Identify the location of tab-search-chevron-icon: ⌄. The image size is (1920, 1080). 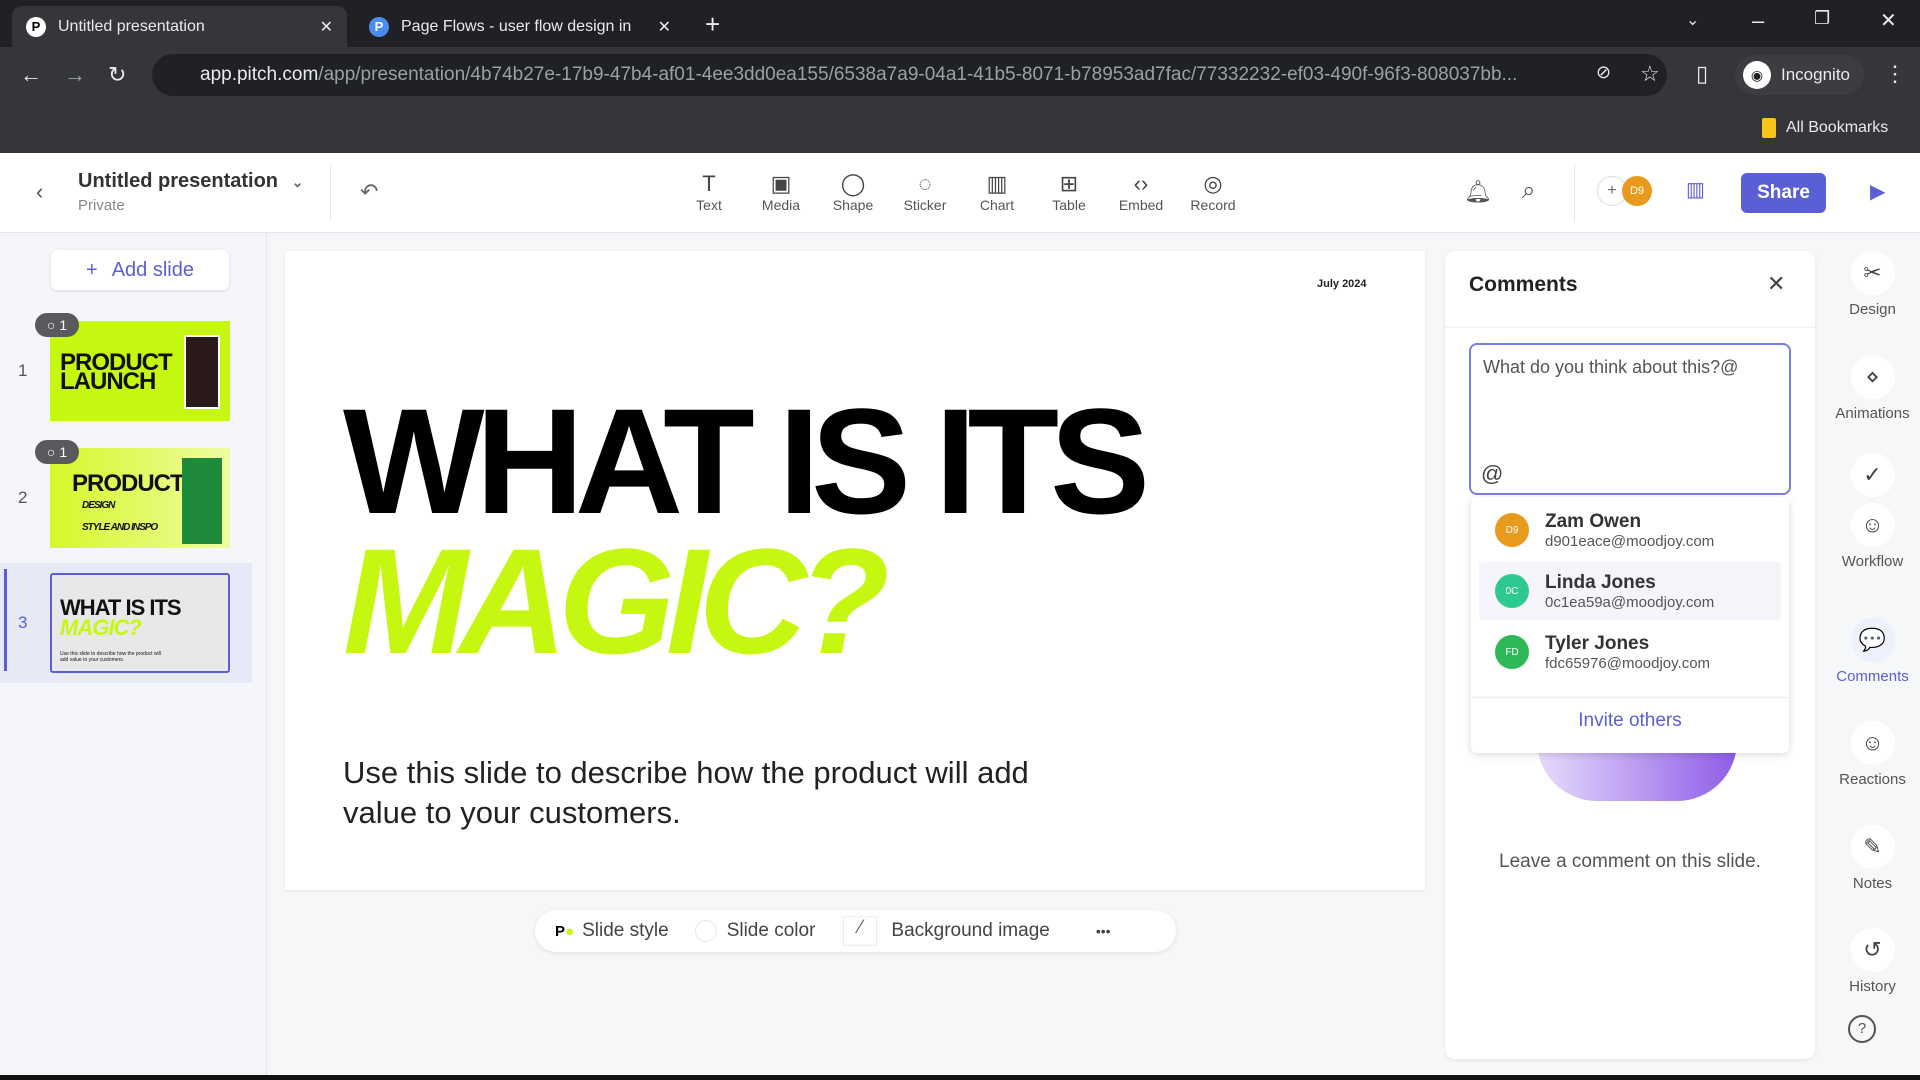
(1692, 20).